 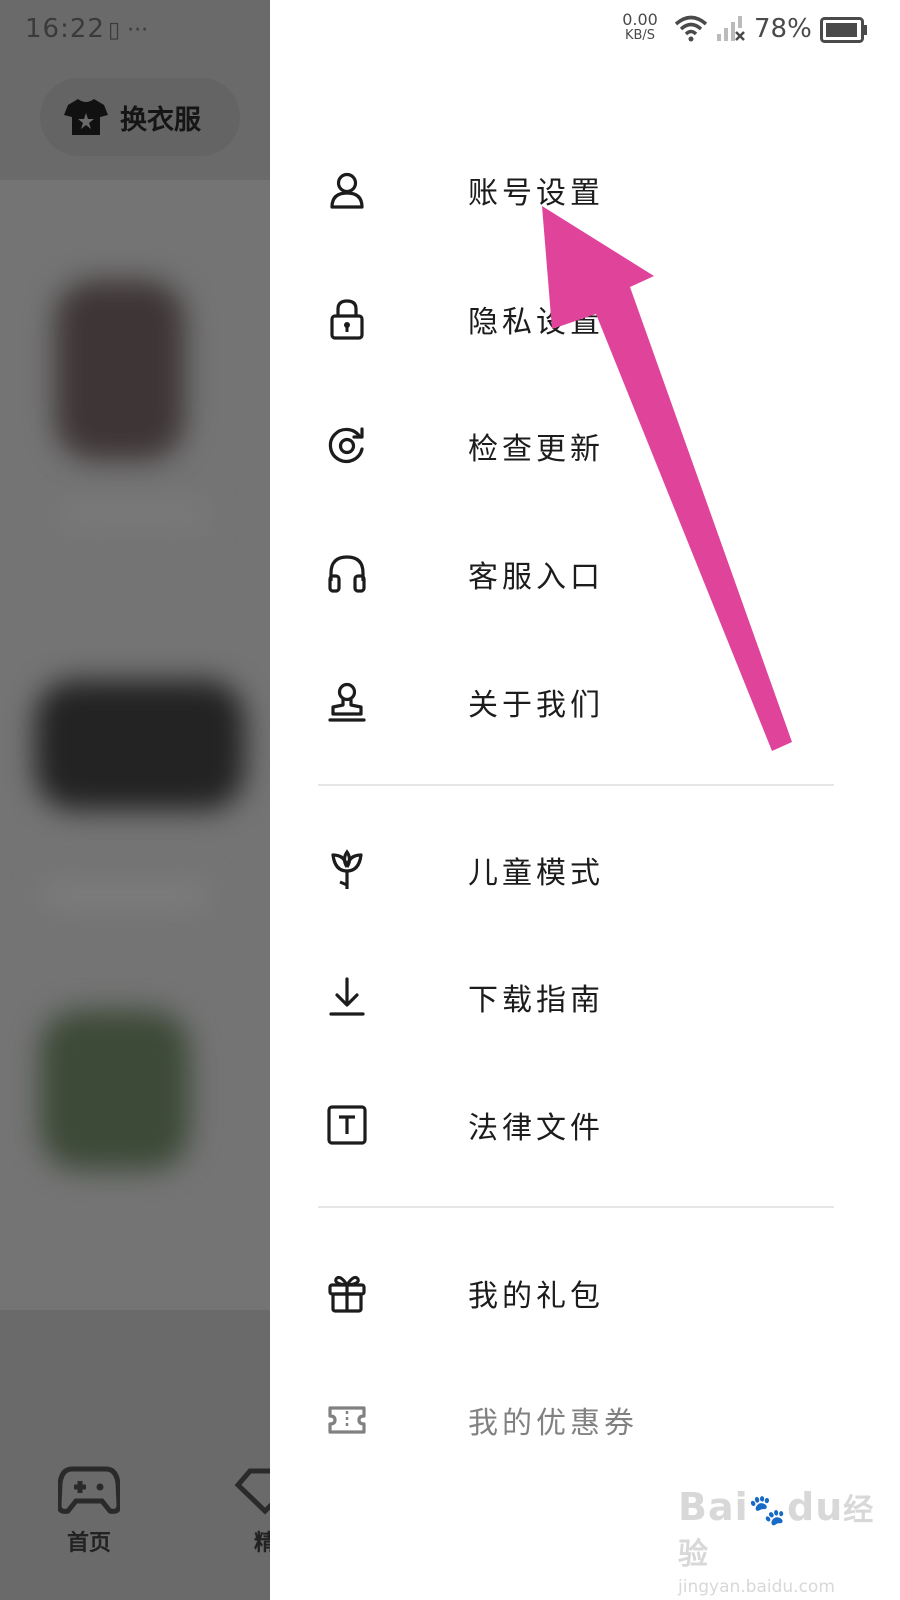 What do you see at coordinates (347, 1125) in the screenshot?
I see `text-document-icon` at bounding box center [347, 1125].